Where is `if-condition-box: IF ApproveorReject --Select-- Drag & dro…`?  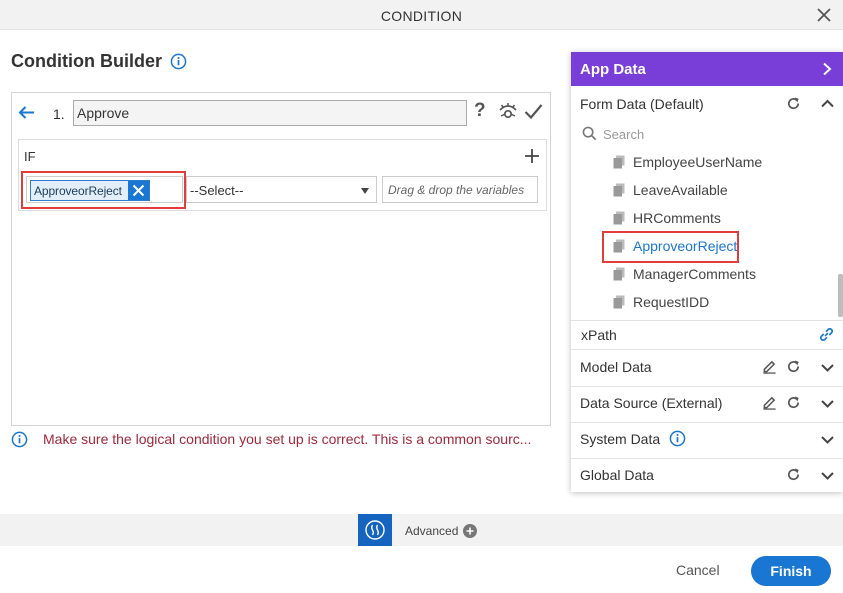 if-condition-box: IF ApproveorReject --Select-- Drag & dro… is located at coordinates (282, 175).